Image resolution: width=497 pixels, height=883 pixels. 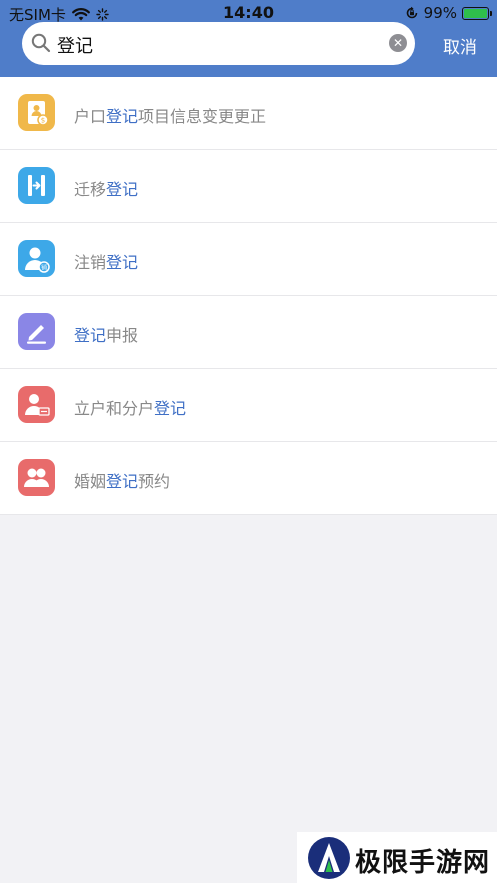 I want to click on result-item: 登记申报, so click(x=248, y=332).